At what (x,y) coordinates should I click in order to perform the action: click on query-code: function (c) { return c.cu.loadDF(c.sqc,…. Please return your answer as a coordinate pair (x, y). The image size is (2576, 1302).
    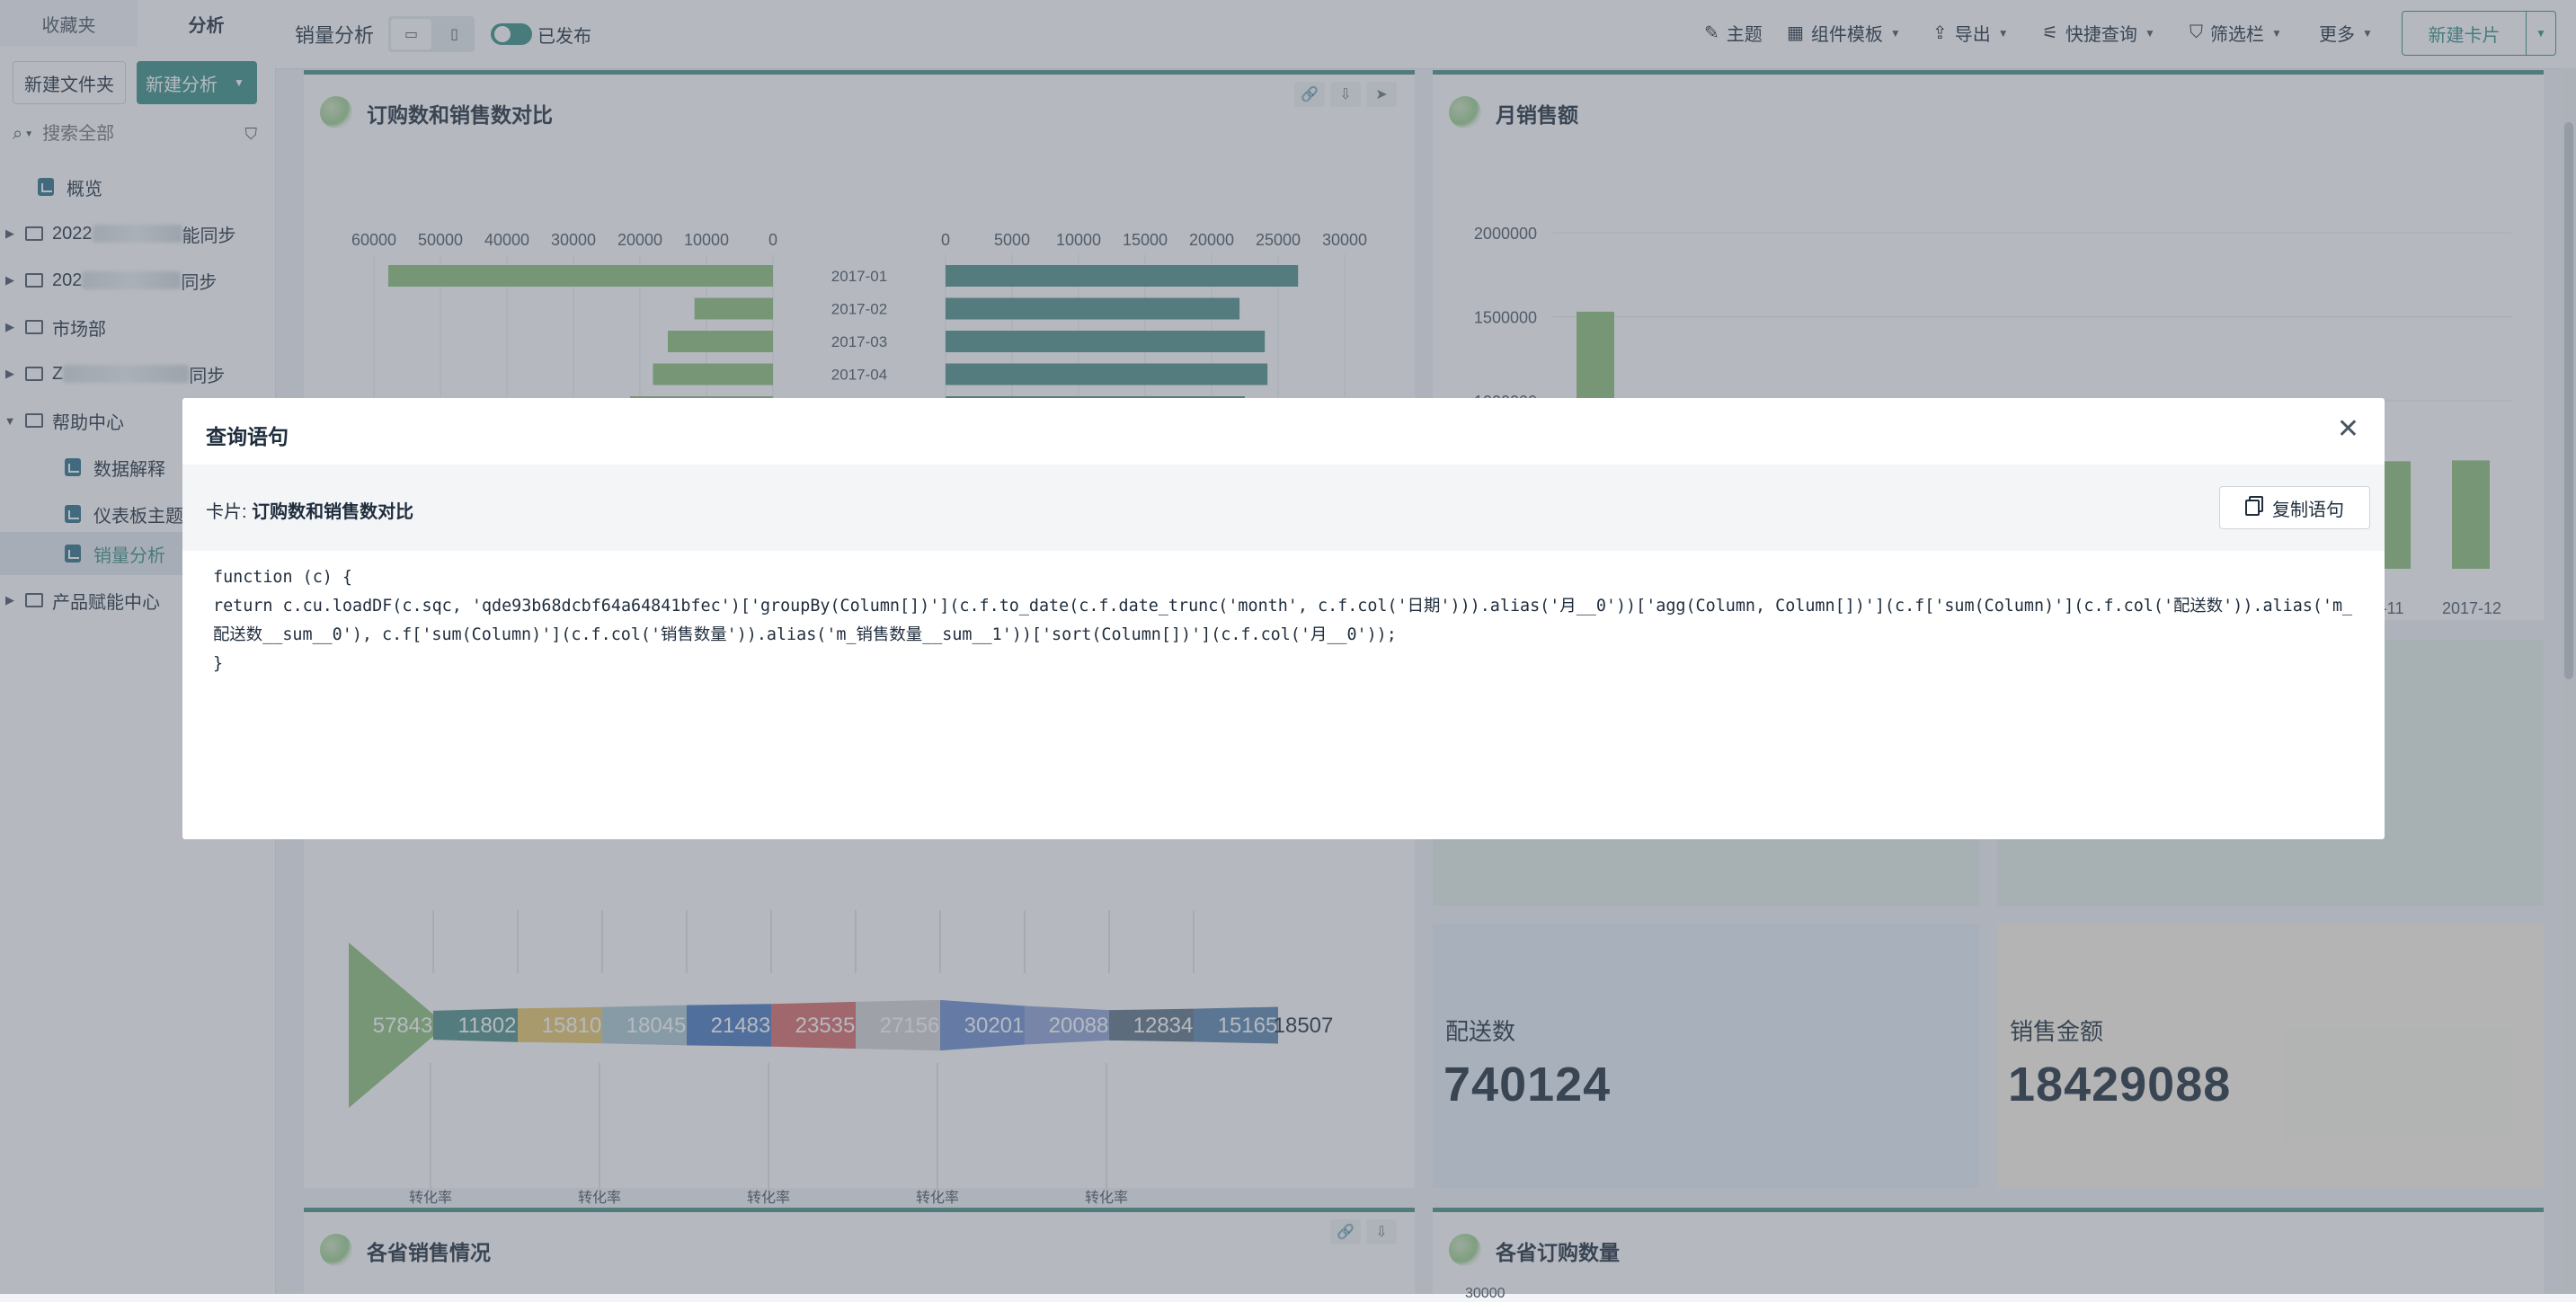
    Looking at the image, I should click on (1283, 620).